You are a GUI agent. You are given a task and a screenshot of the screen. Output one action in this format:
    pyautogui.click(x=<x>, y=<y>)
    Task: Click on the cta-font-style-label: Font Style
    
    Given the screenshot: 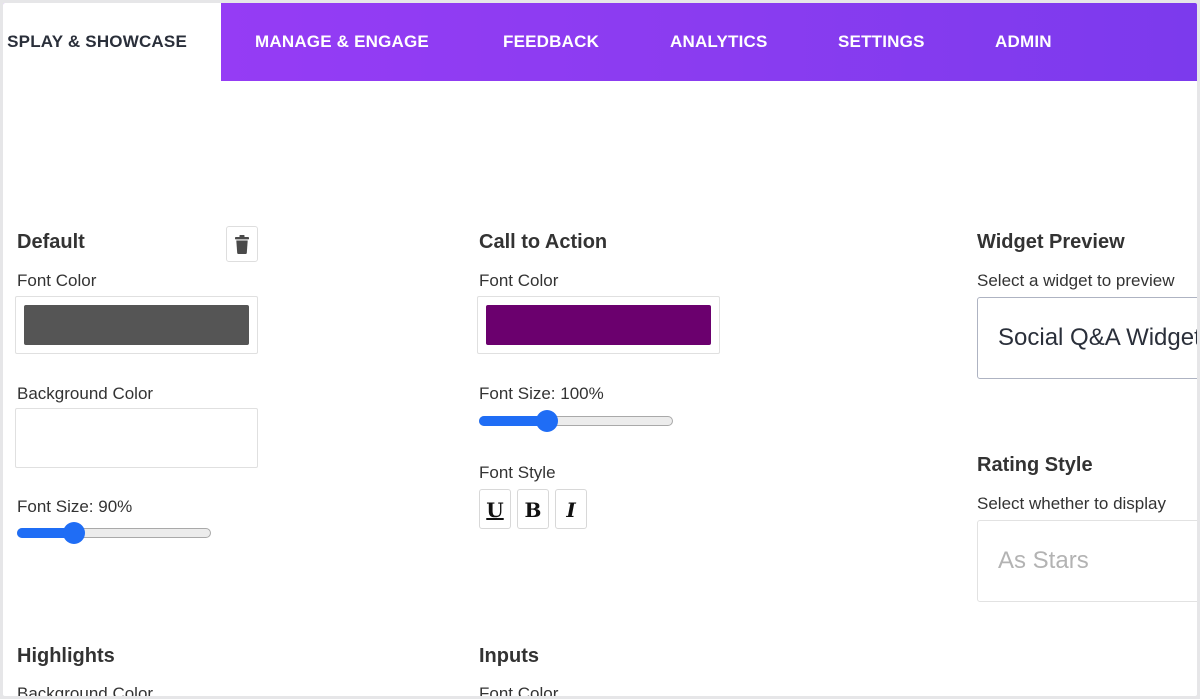 What is the action you would take?
    pyautogui.click(x=517, y=472)
    